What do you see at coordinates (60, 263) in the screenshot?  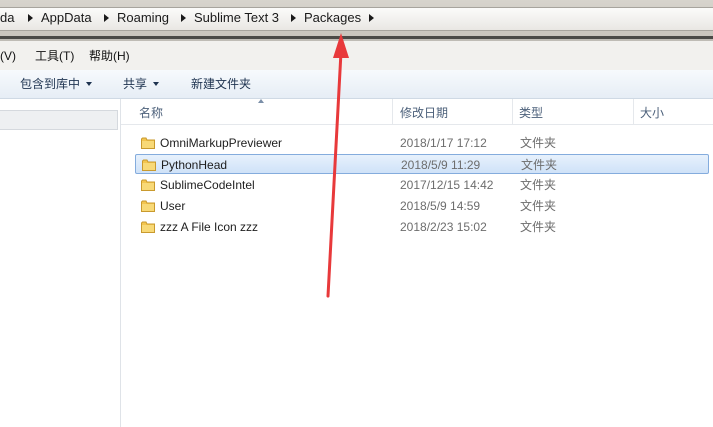 I see `navigation-pane` at bounding box center [60, 263].